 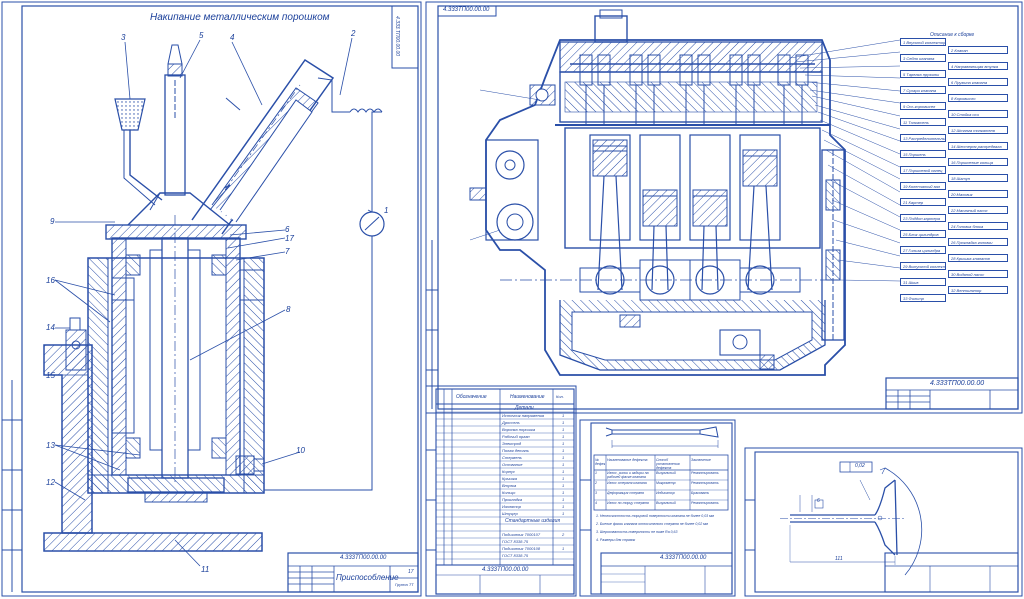 I want to click on dimension-b: 111, so click(x=839, y=559).